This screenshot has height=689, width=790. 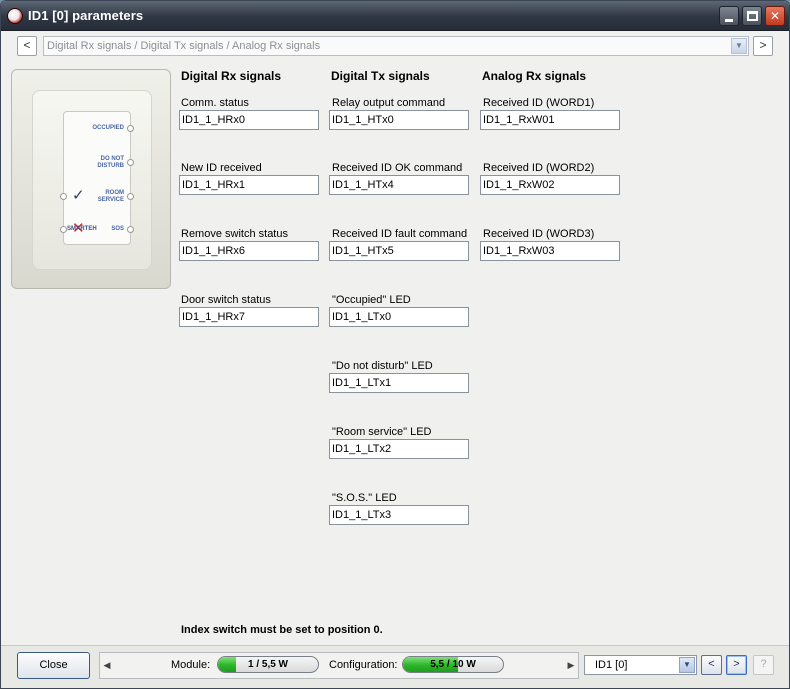 What do you see at coordinates (399, 317) in the screenshot?
I see `signal-field: ID1_1_LTx0` at bounding box center [399, 317].